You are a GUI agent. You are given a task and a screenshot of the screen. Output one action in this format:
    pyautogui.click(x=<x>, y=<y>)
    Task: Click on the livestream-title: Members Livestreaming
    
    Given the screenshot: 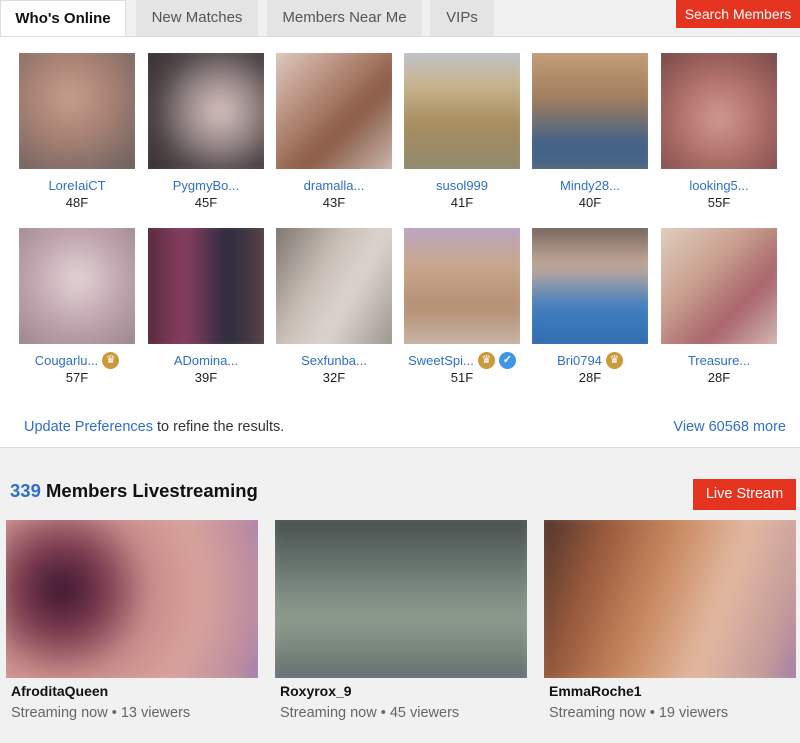 What is the action you would take?
    pyautogui.click(x=149, y=490)
    